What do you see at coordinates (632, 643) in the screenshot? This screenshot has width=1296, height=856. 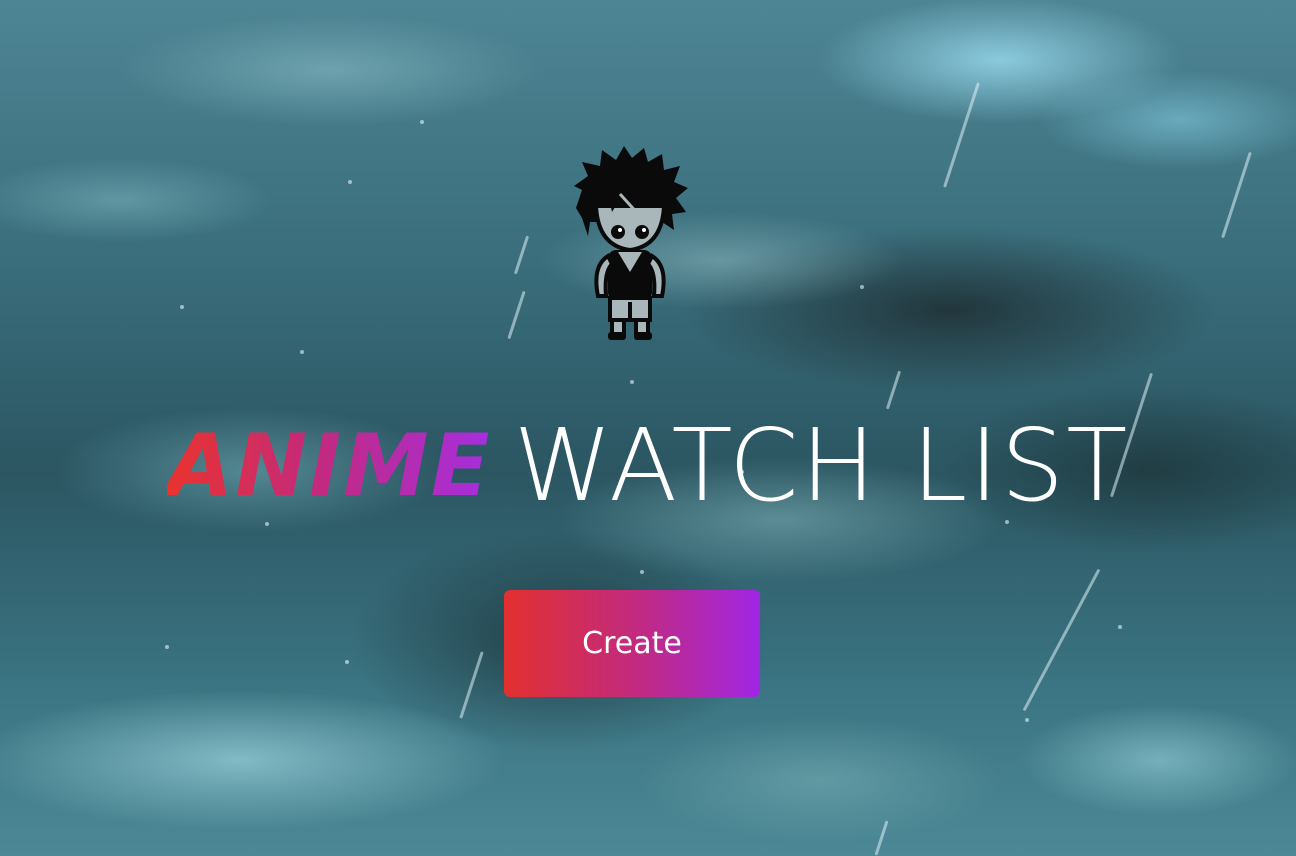 I see `create-button: Create` at bounding box center [632, 643].